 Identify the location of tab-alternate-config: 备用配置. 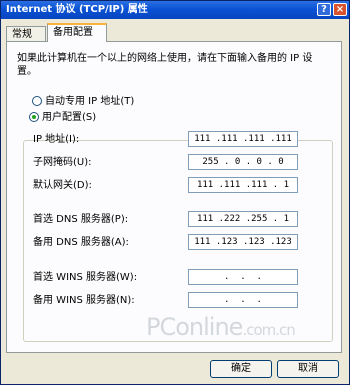
(77, 32).